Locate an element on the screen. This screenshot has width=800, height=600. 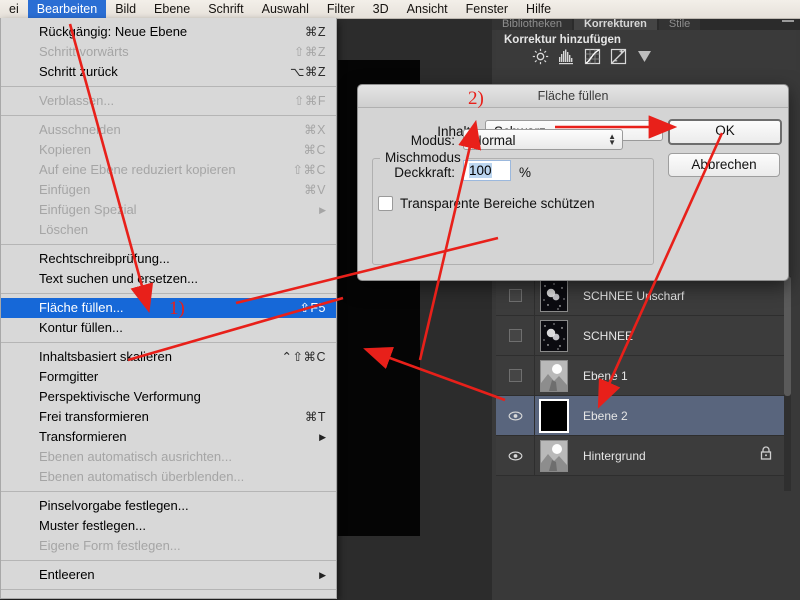
panel-scrollbar-thumb is located at coordinates (787, 336).